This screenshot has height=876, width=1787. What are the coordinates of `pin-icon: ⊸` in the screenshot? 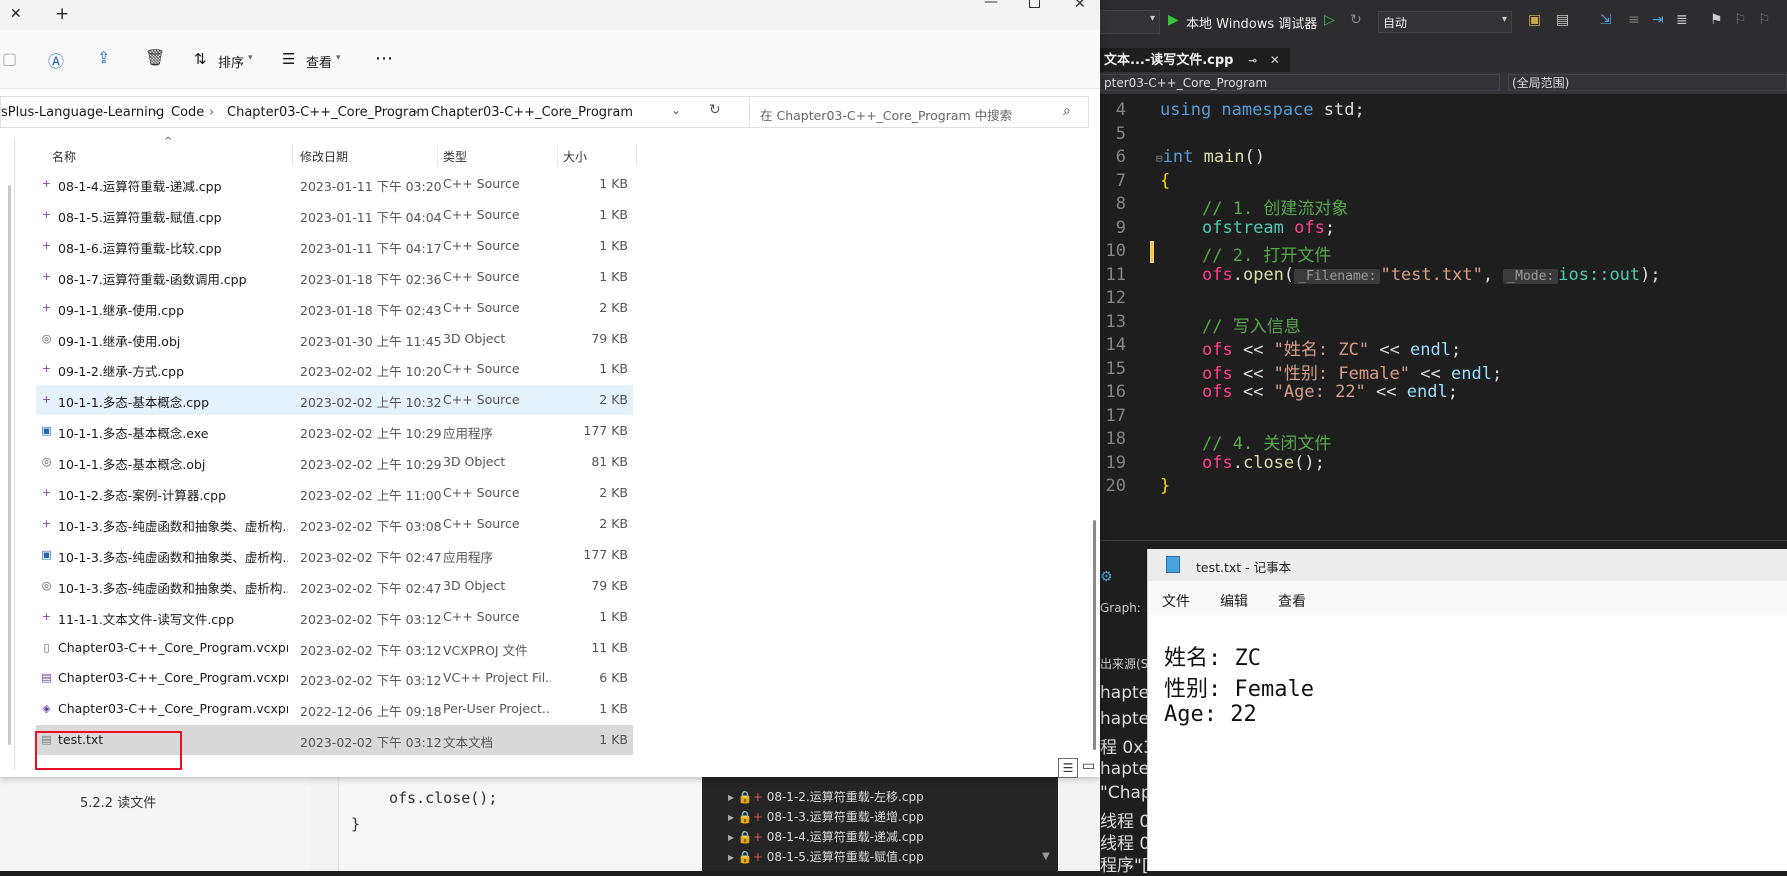 It's located at (1252, 60).